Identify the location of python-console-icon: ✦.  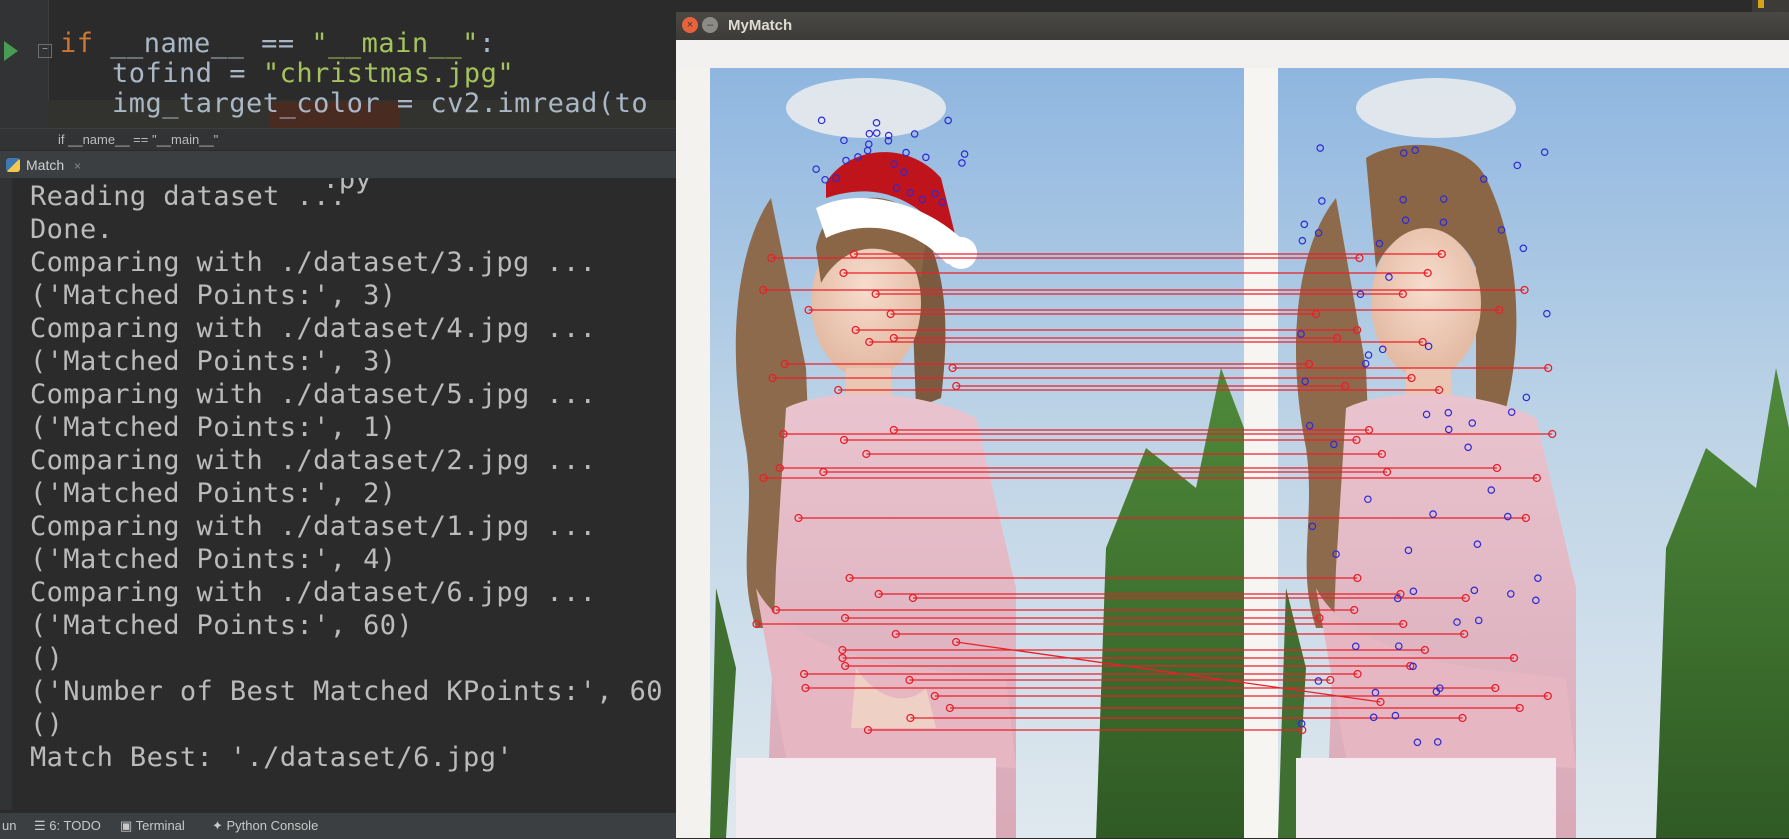
(219, 825).